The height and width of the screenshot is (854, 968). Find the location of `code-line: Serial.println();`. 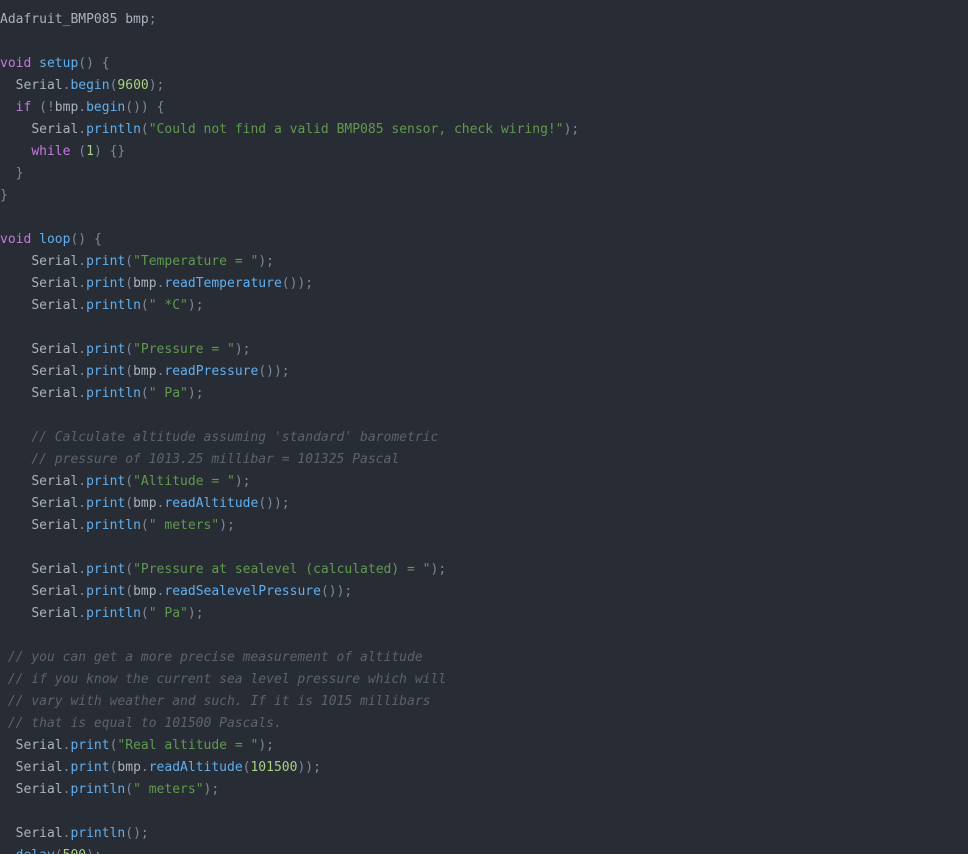

code-line: Serial.println(); is located at coordinates (484, 834).